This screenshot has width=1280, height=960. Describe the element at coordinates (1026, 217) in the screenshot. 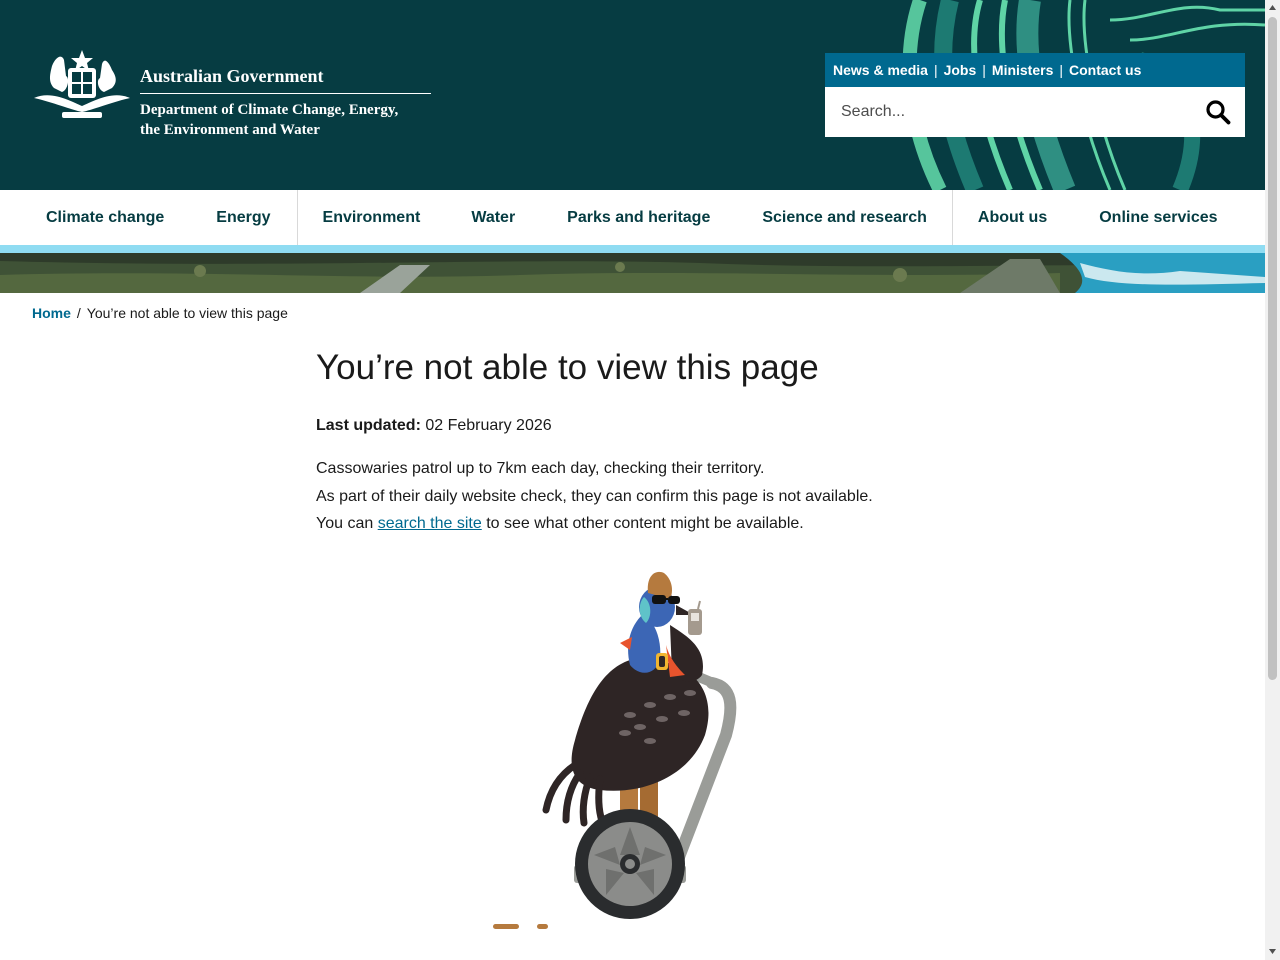

I see `nav-item-about-us: About us` at that location.